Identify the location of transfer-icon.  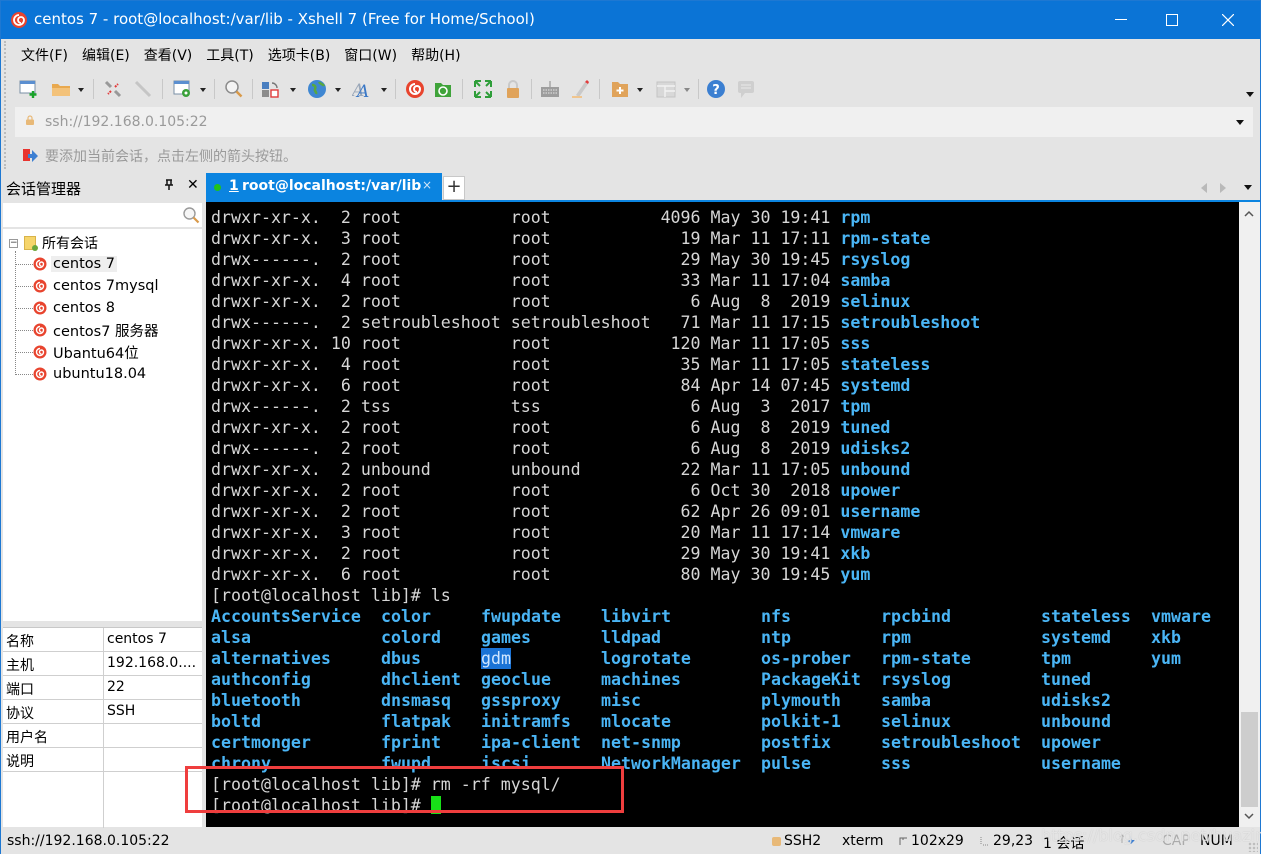
(271, 89).